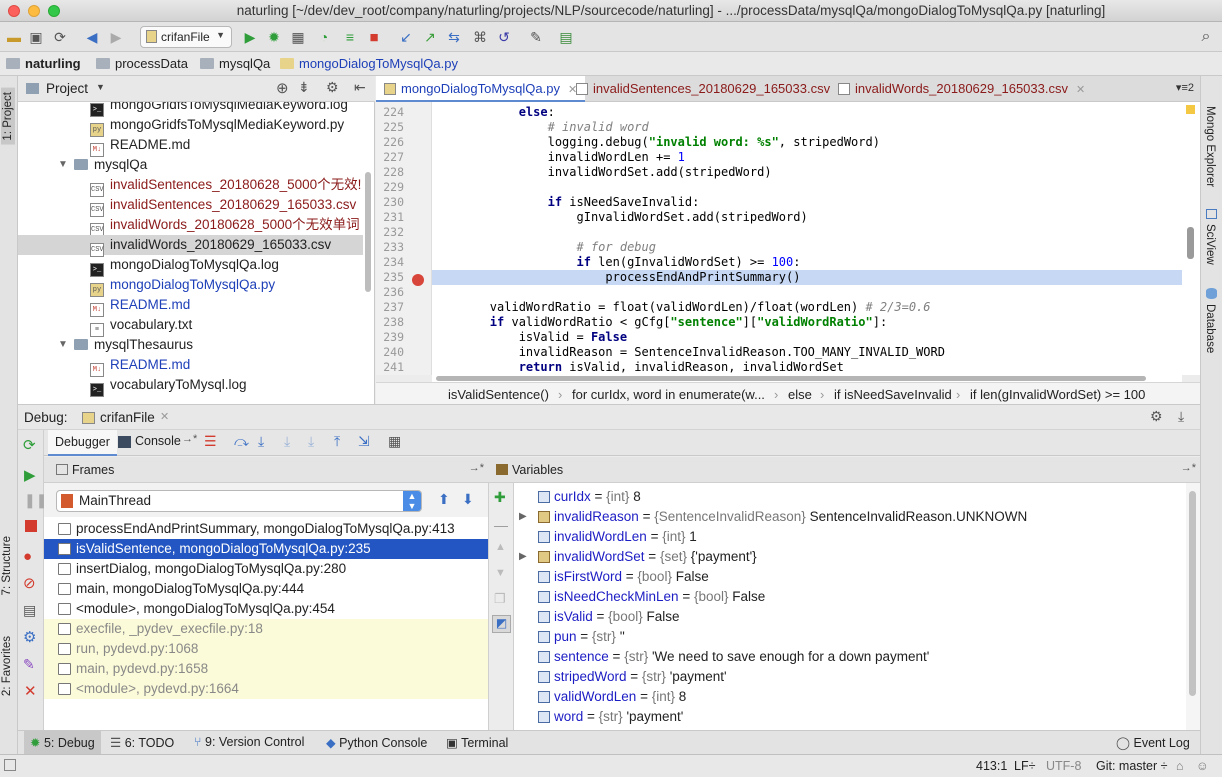 Image resolution: width=1222 pixels, height=777 pixels. Describe the element at coordinates (501, 624) in the screenshot. I see `show-watches-icon: ◩` at that location.